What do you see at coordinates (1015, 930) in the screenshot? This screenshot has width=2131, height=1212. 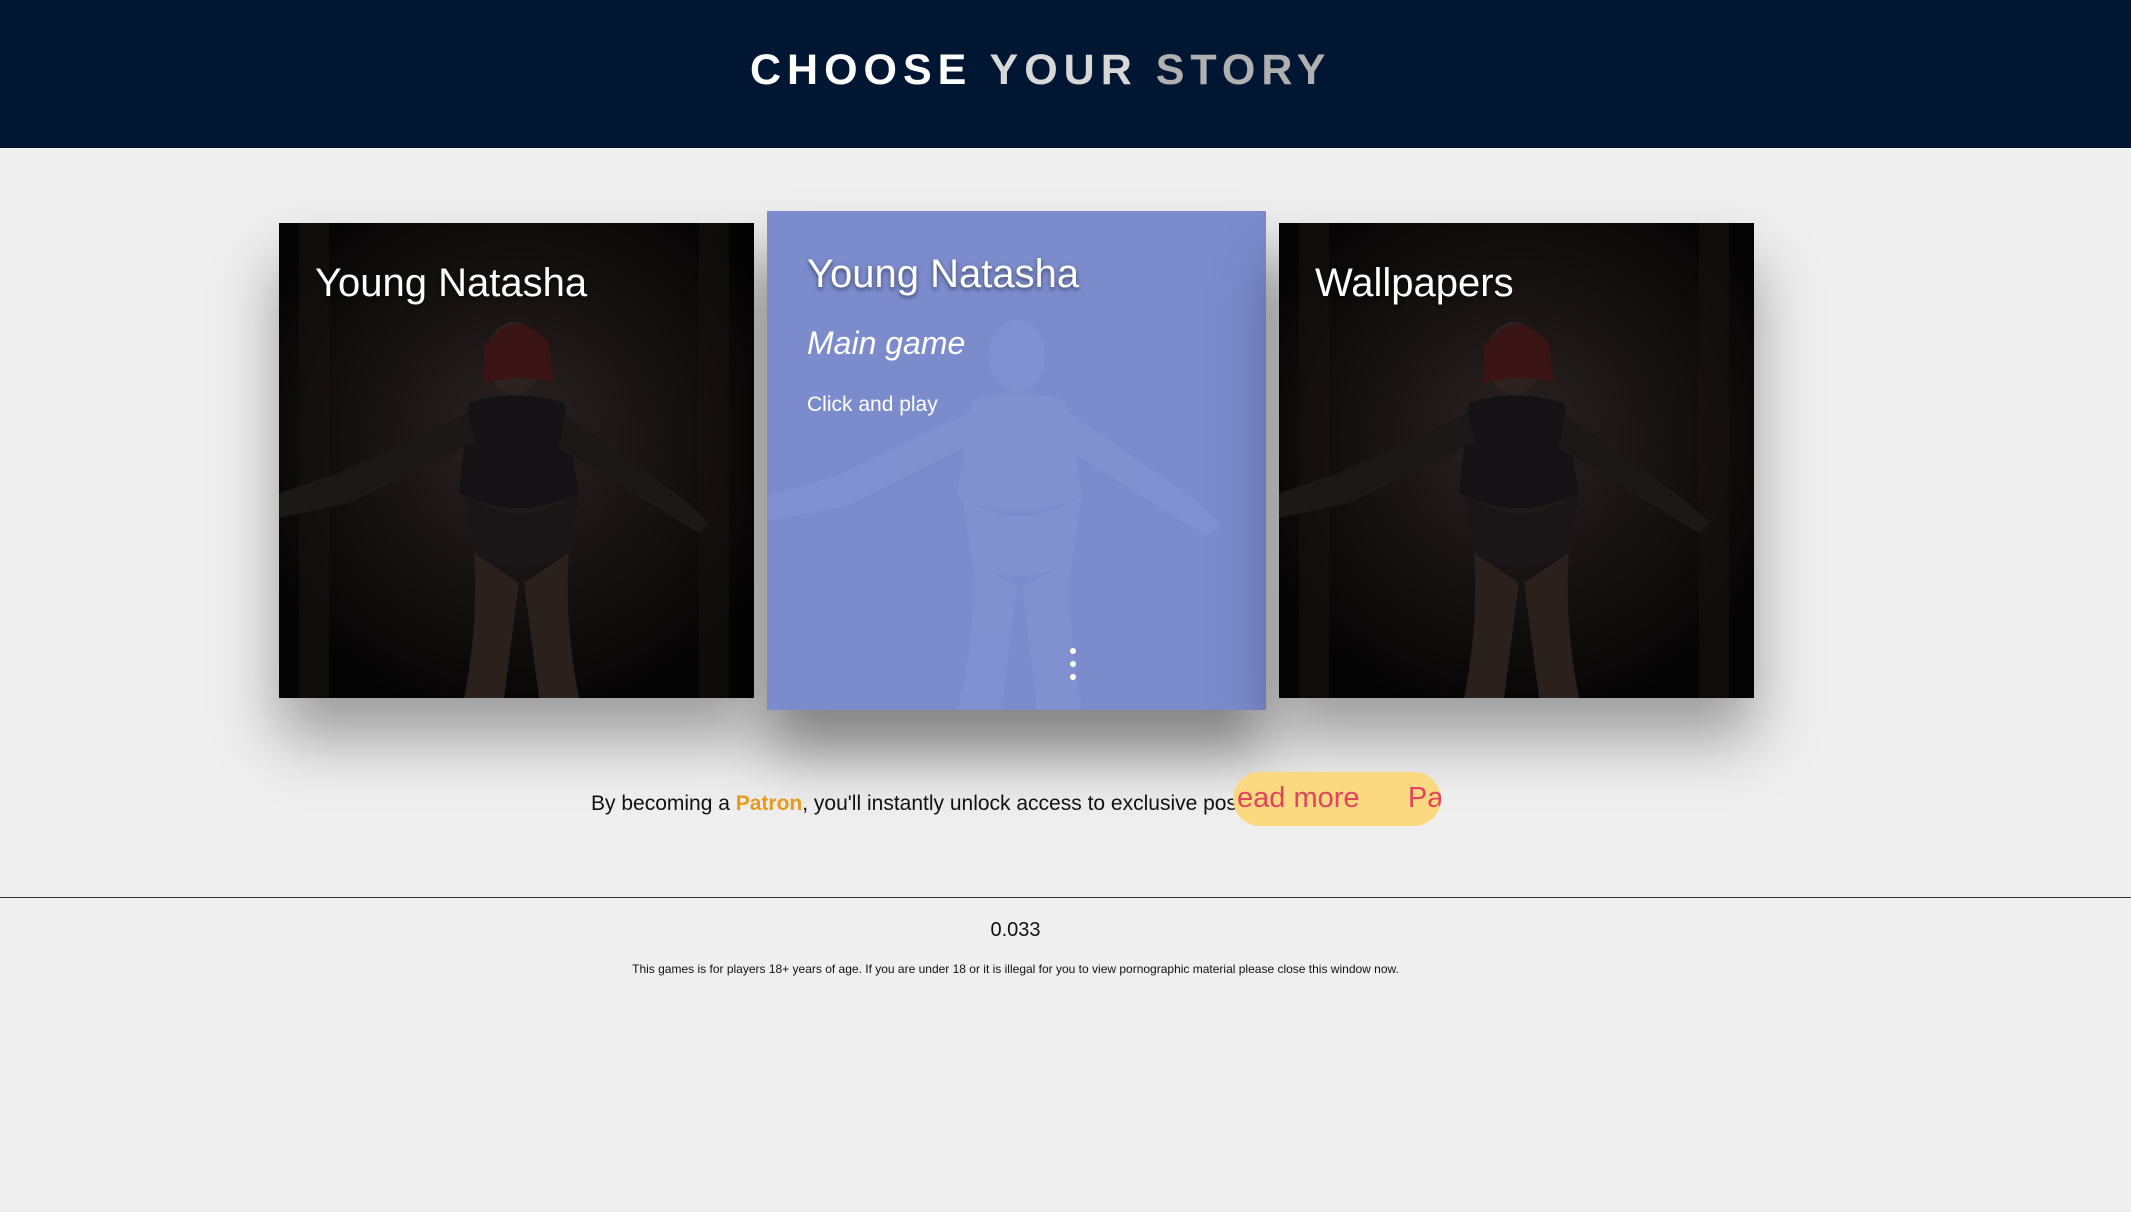 I see `version-number: 0.033` at bounding box center [1015, 930].